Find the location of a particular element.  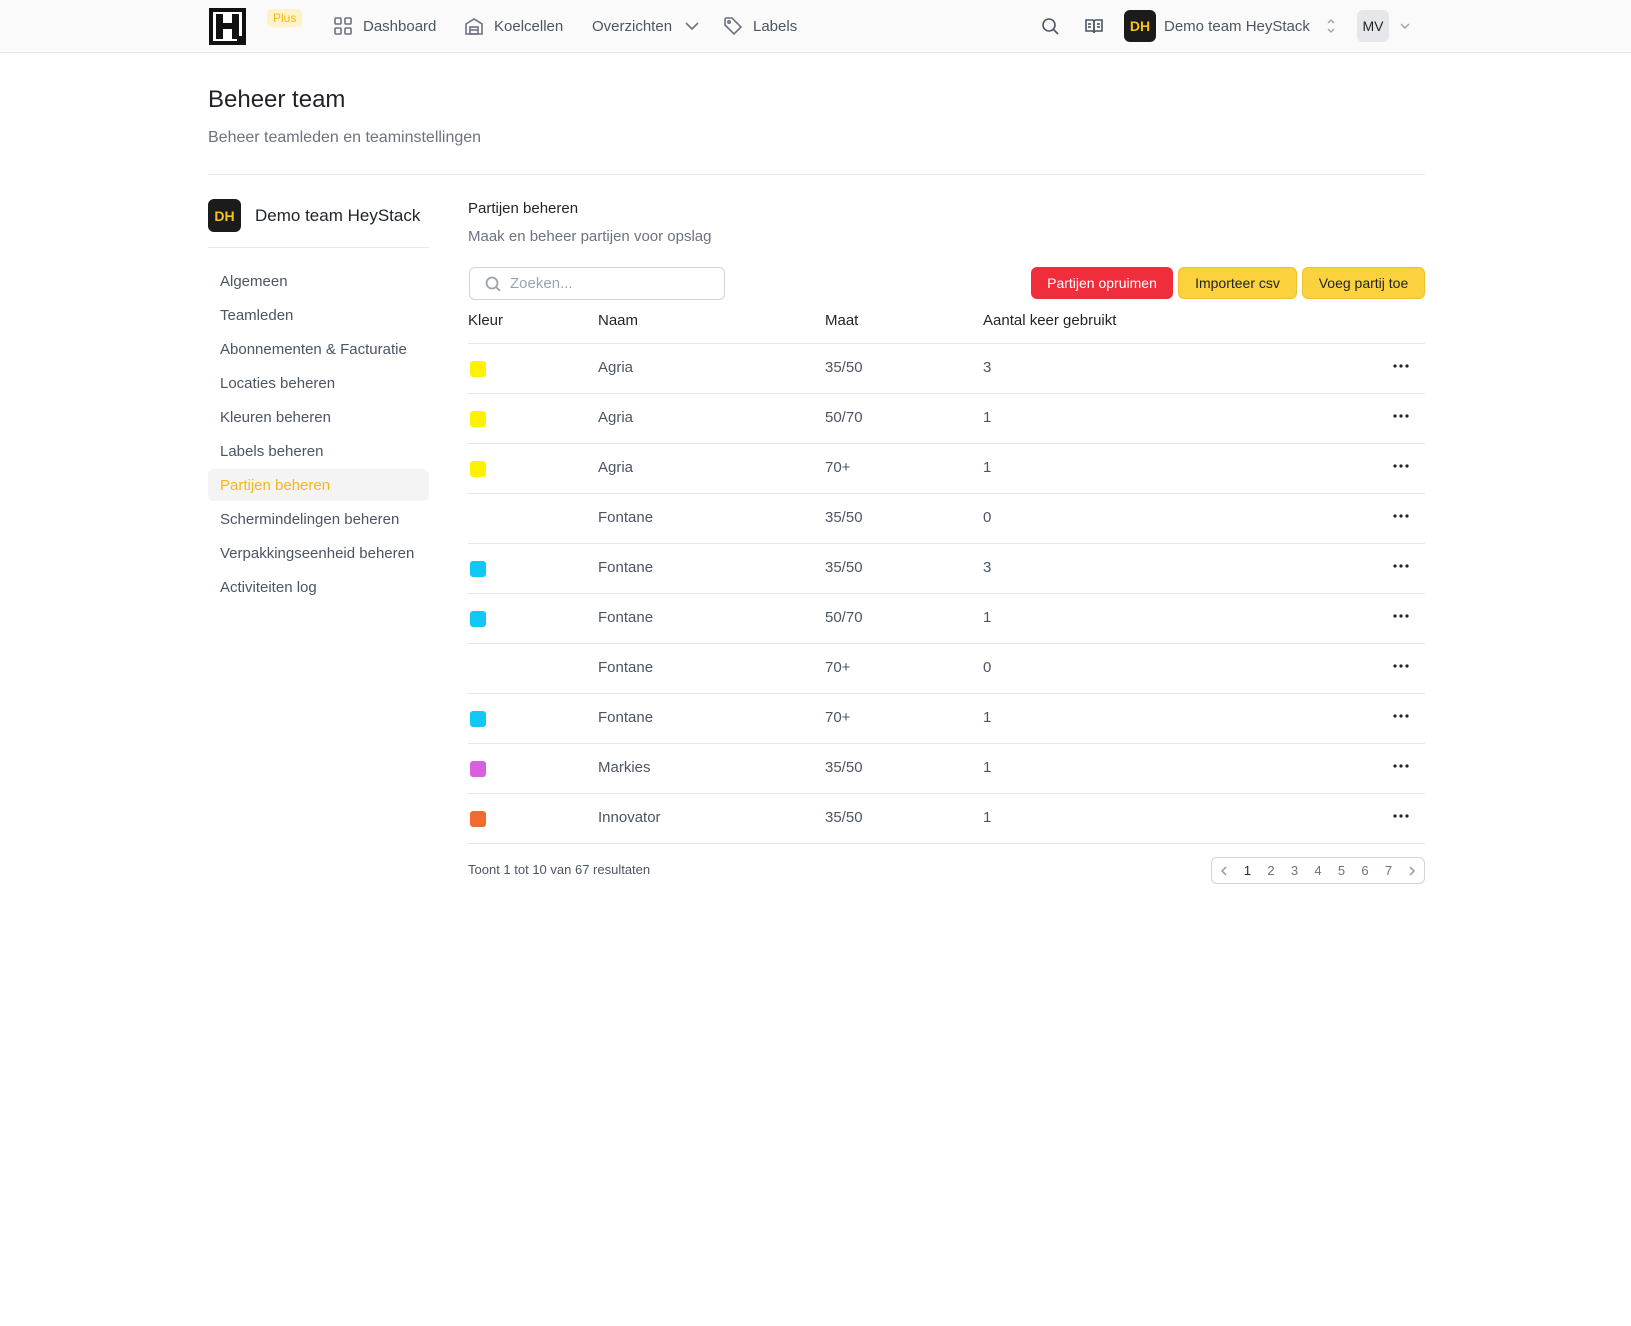

docs-button is located at coordinates (1094, 26).